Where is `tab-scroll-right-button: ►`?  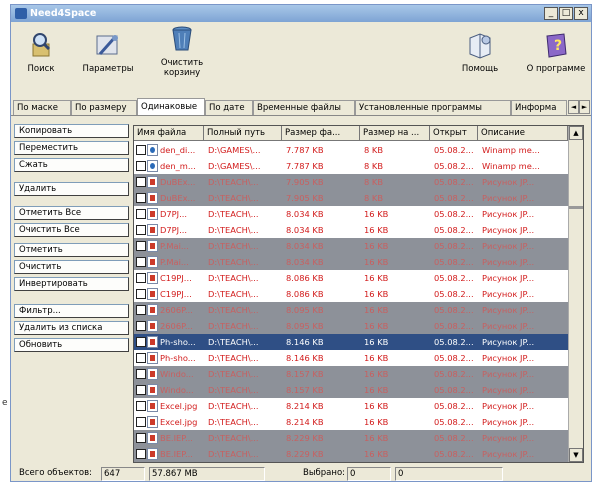
tab-scroll-right-button: ► is located at coordinates (584, 107).